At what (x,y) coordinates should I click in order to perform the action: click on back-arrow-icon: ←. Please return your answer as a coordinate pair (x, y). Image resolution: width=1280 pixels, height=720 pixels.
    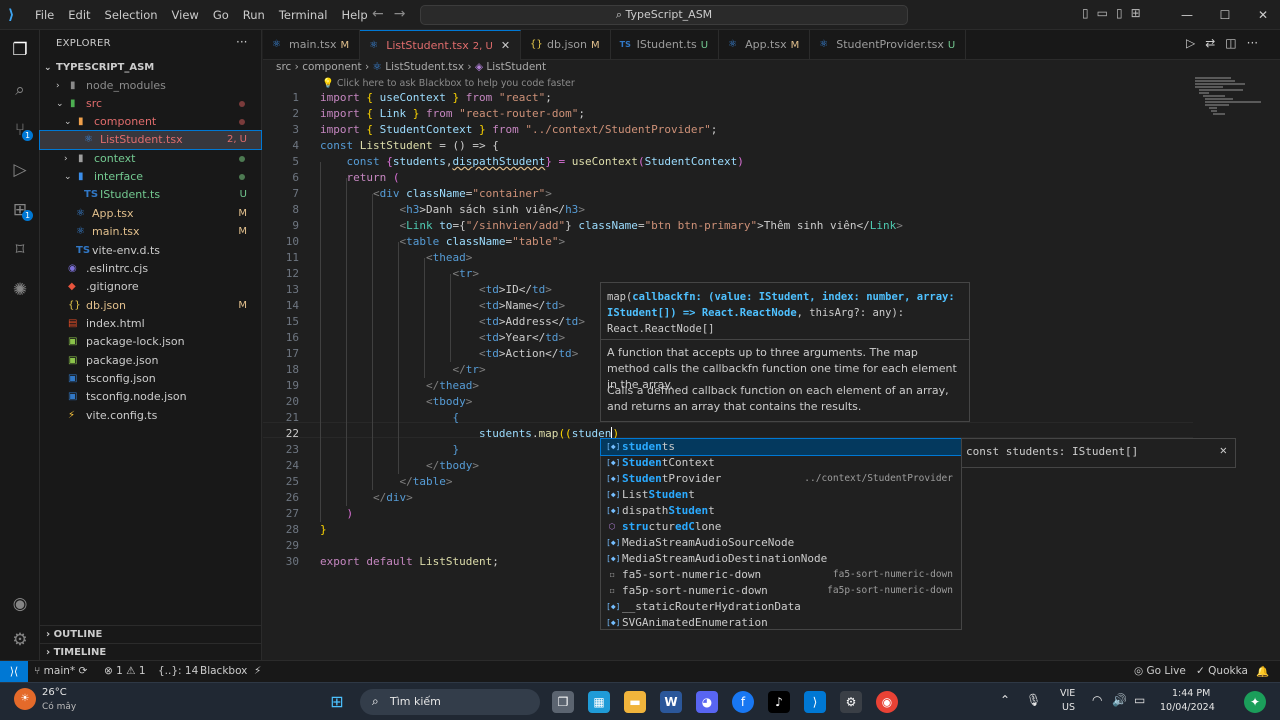
    Looking at the image, I should click on (383, 14).